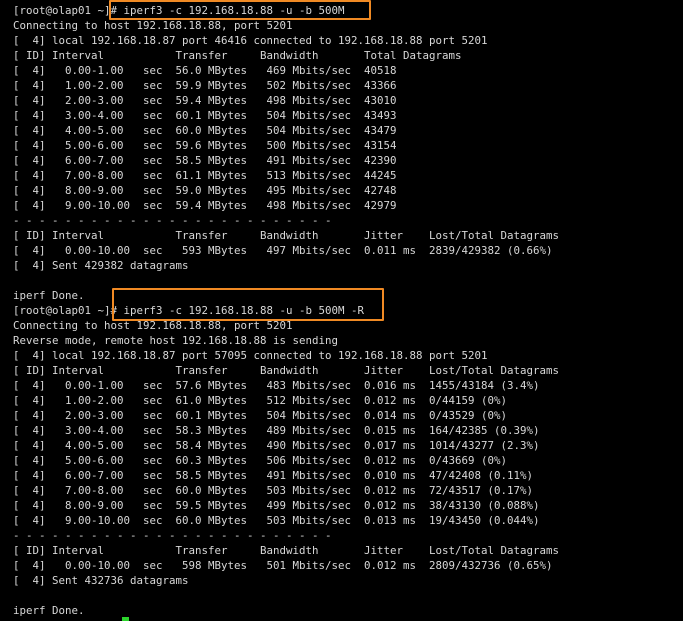 Image resolution: width=690 pixels, height=621 pixels. Describe the element at coordinates (686, 310) in the screenshot. I see `window-edge` at that location.